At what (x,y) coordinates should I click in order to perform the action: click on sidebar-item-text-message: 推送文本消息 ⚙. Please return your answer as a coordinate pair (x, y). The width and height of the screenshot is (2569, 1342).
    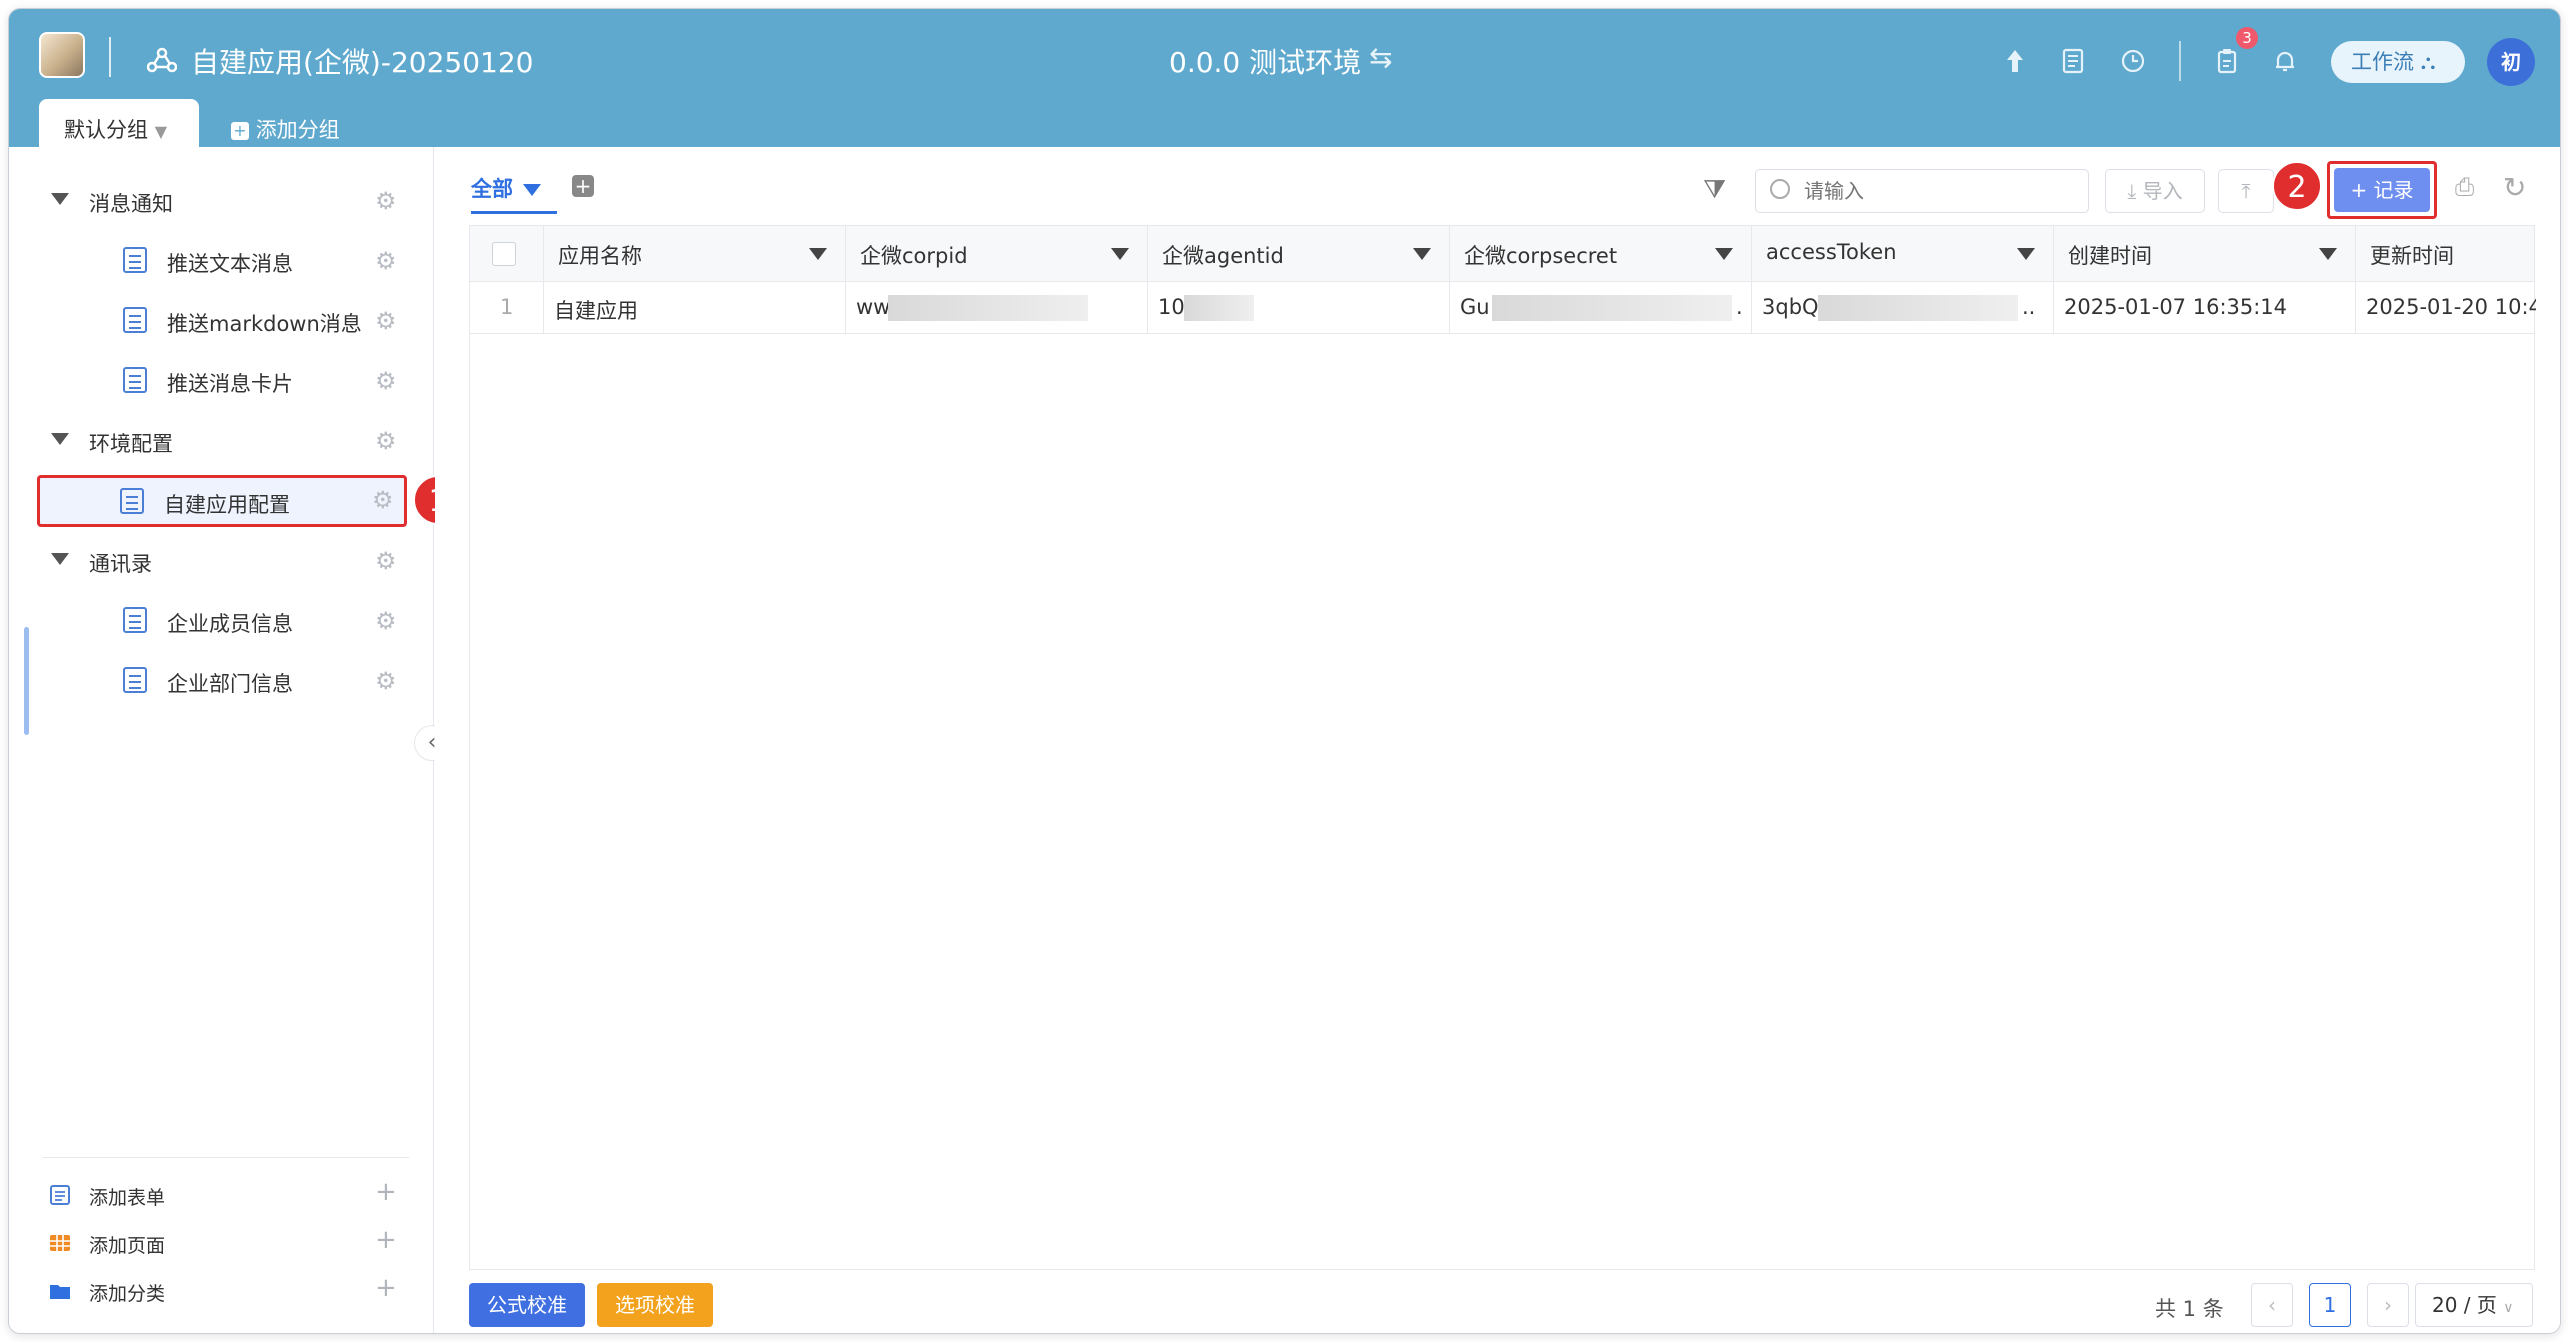
    Looking at the image, I should click on (222, 260).